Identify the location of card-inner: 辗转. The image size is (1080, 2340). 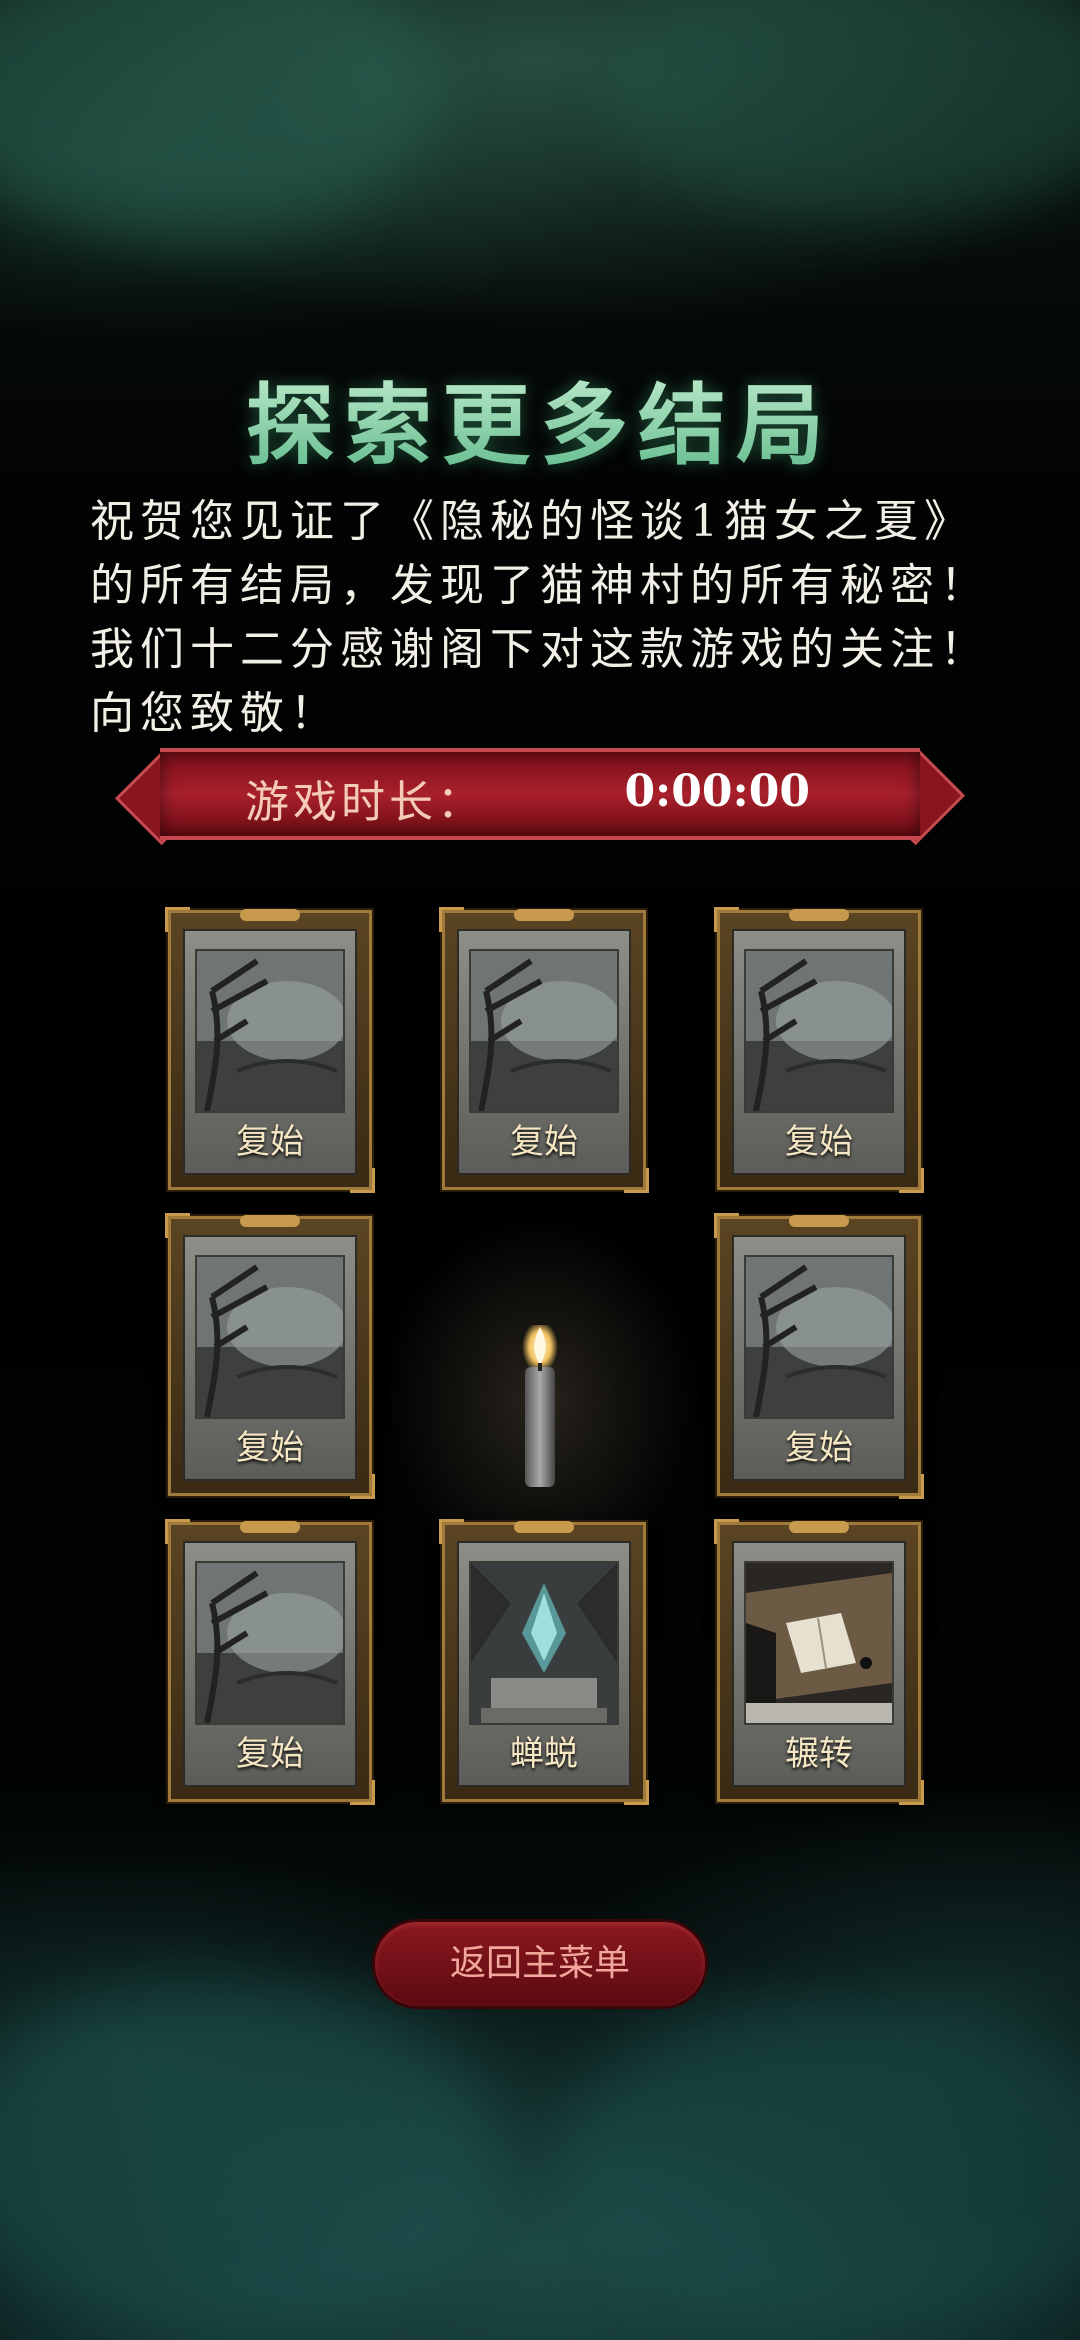
(819, 1664).